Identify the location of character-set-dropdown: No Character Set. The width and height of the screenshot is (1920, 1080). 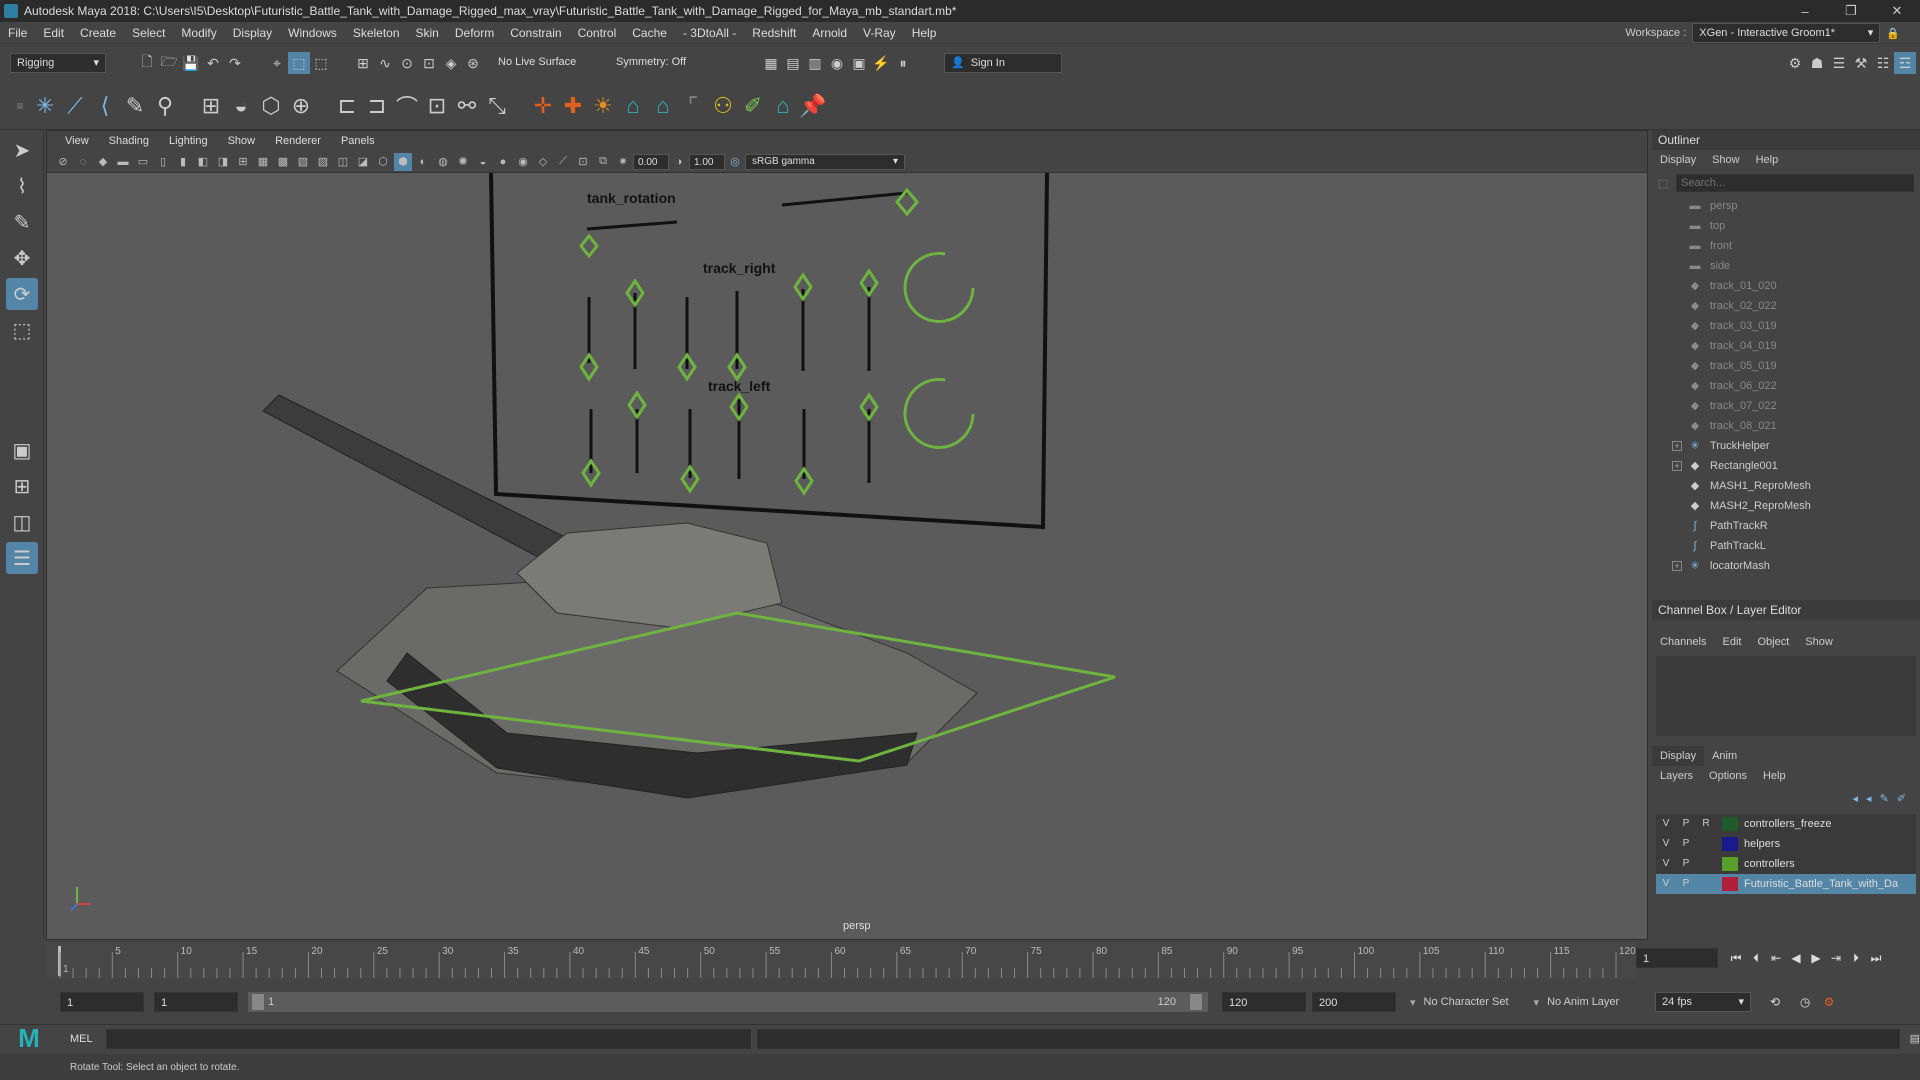
(1479, 1002).